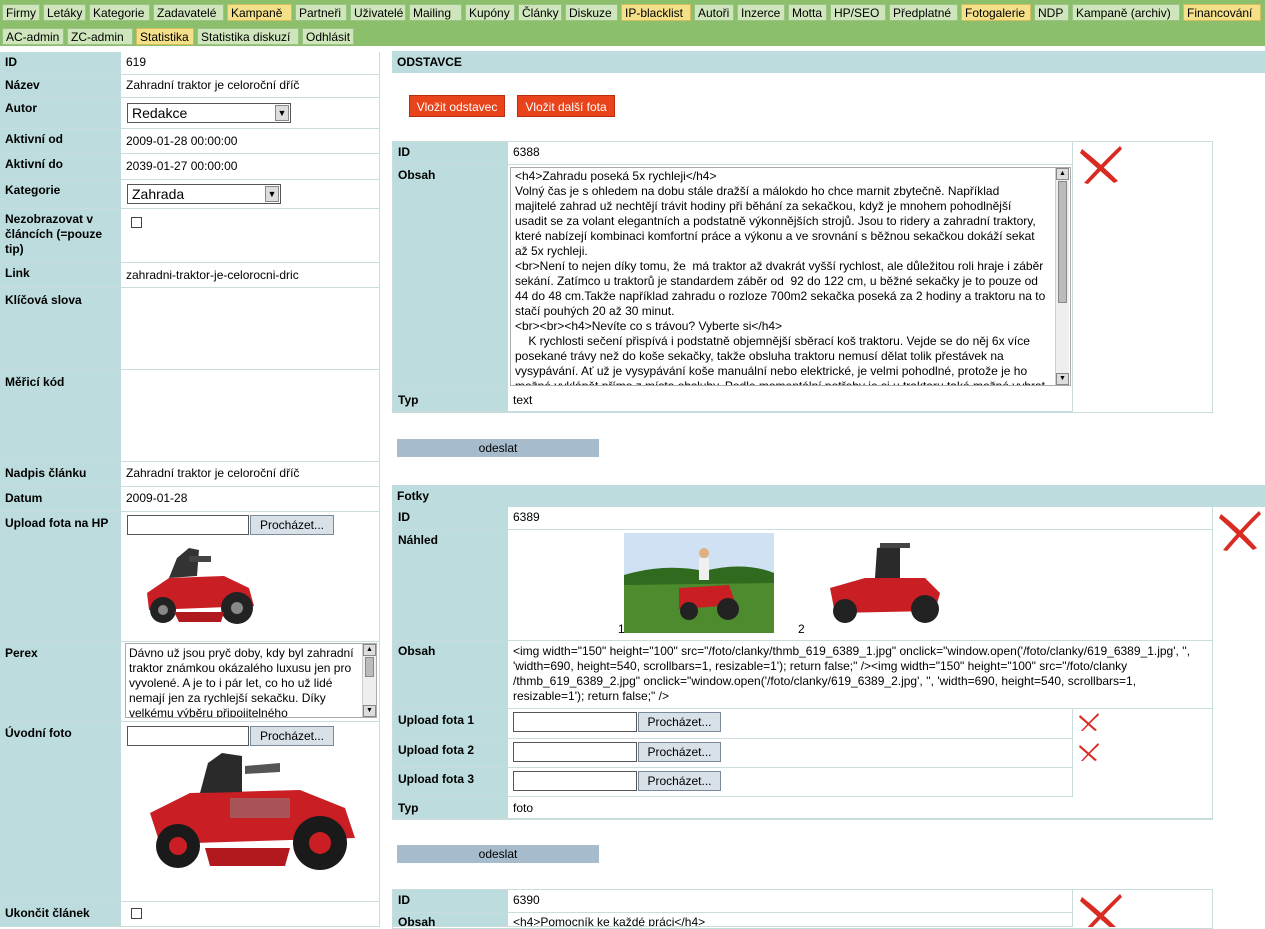 Image resolution: width=1265 pixels, height=929 pixels. What do you see at coordinates (136, 913) in the screenshot?
I see `end-article-checkbox` at bounding box center [136, 913].